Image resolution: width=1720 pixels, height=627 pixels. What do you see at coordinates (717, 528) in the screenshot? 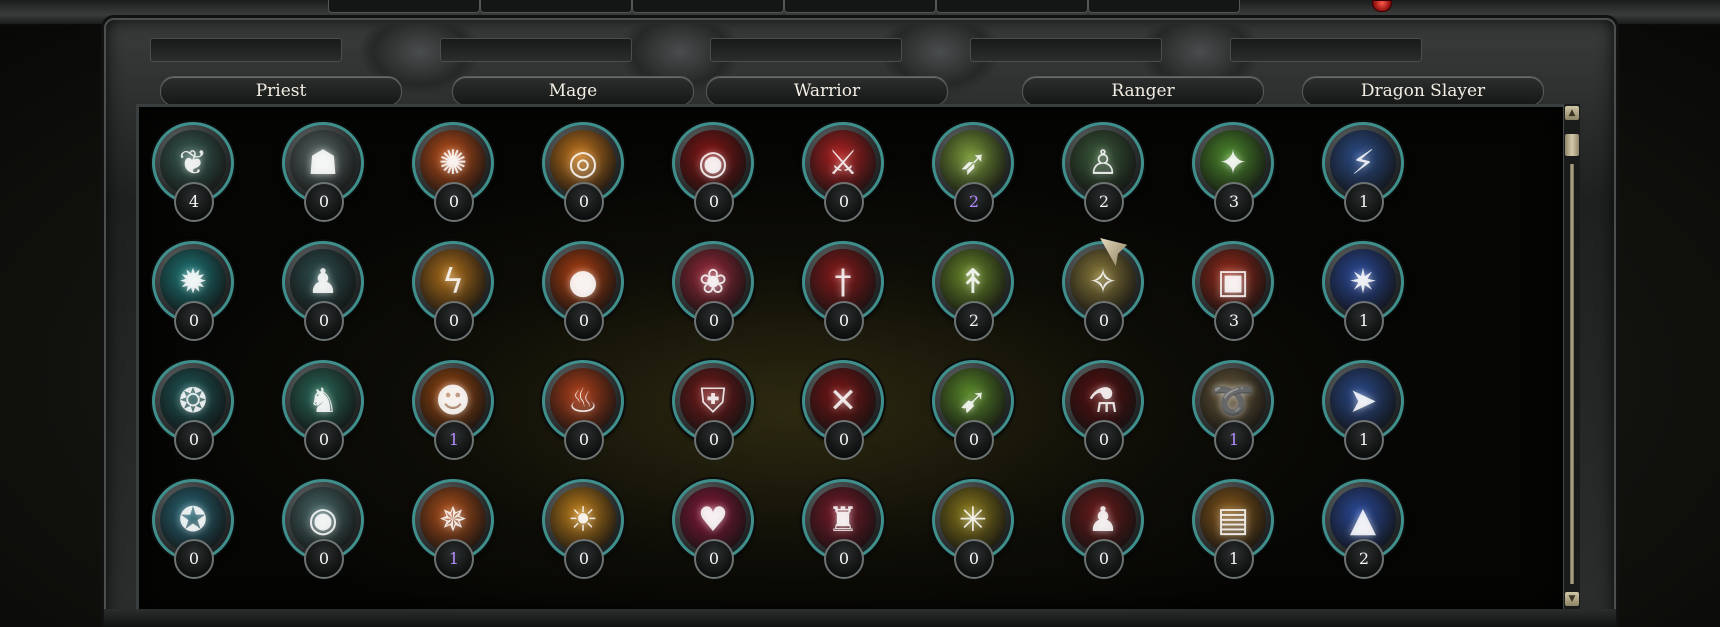
I see `skill-slot: ♥ 0` at bounding box center [717, 528].